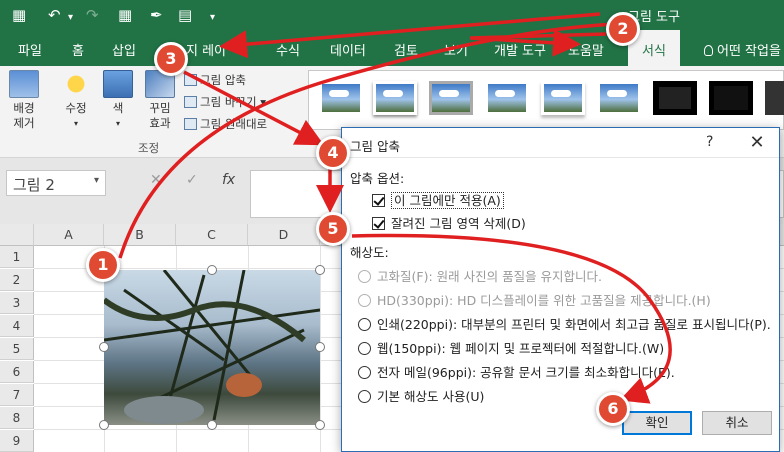 Image resolution: width=784 pixels, height=452 pixels. Describe the element at coordinates (449, 222) in the screenshot. I see `delete-cropped-checkbox: 잘려진 그림 영역 삭제(D)` at that location.